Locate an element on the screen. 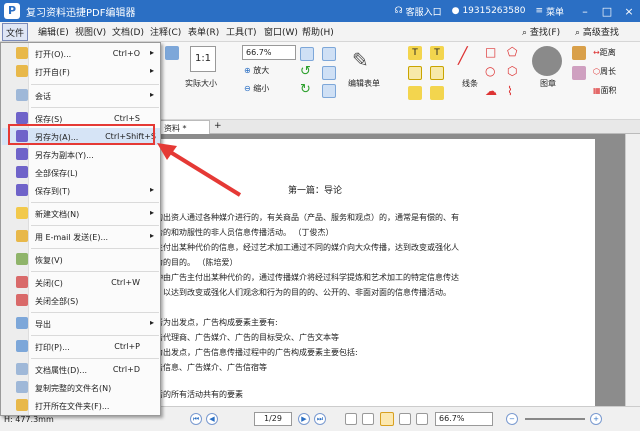 The height and width of the screenshot is (431, 640). next-page-icon: ▶ is located at coordinates (304, 419).